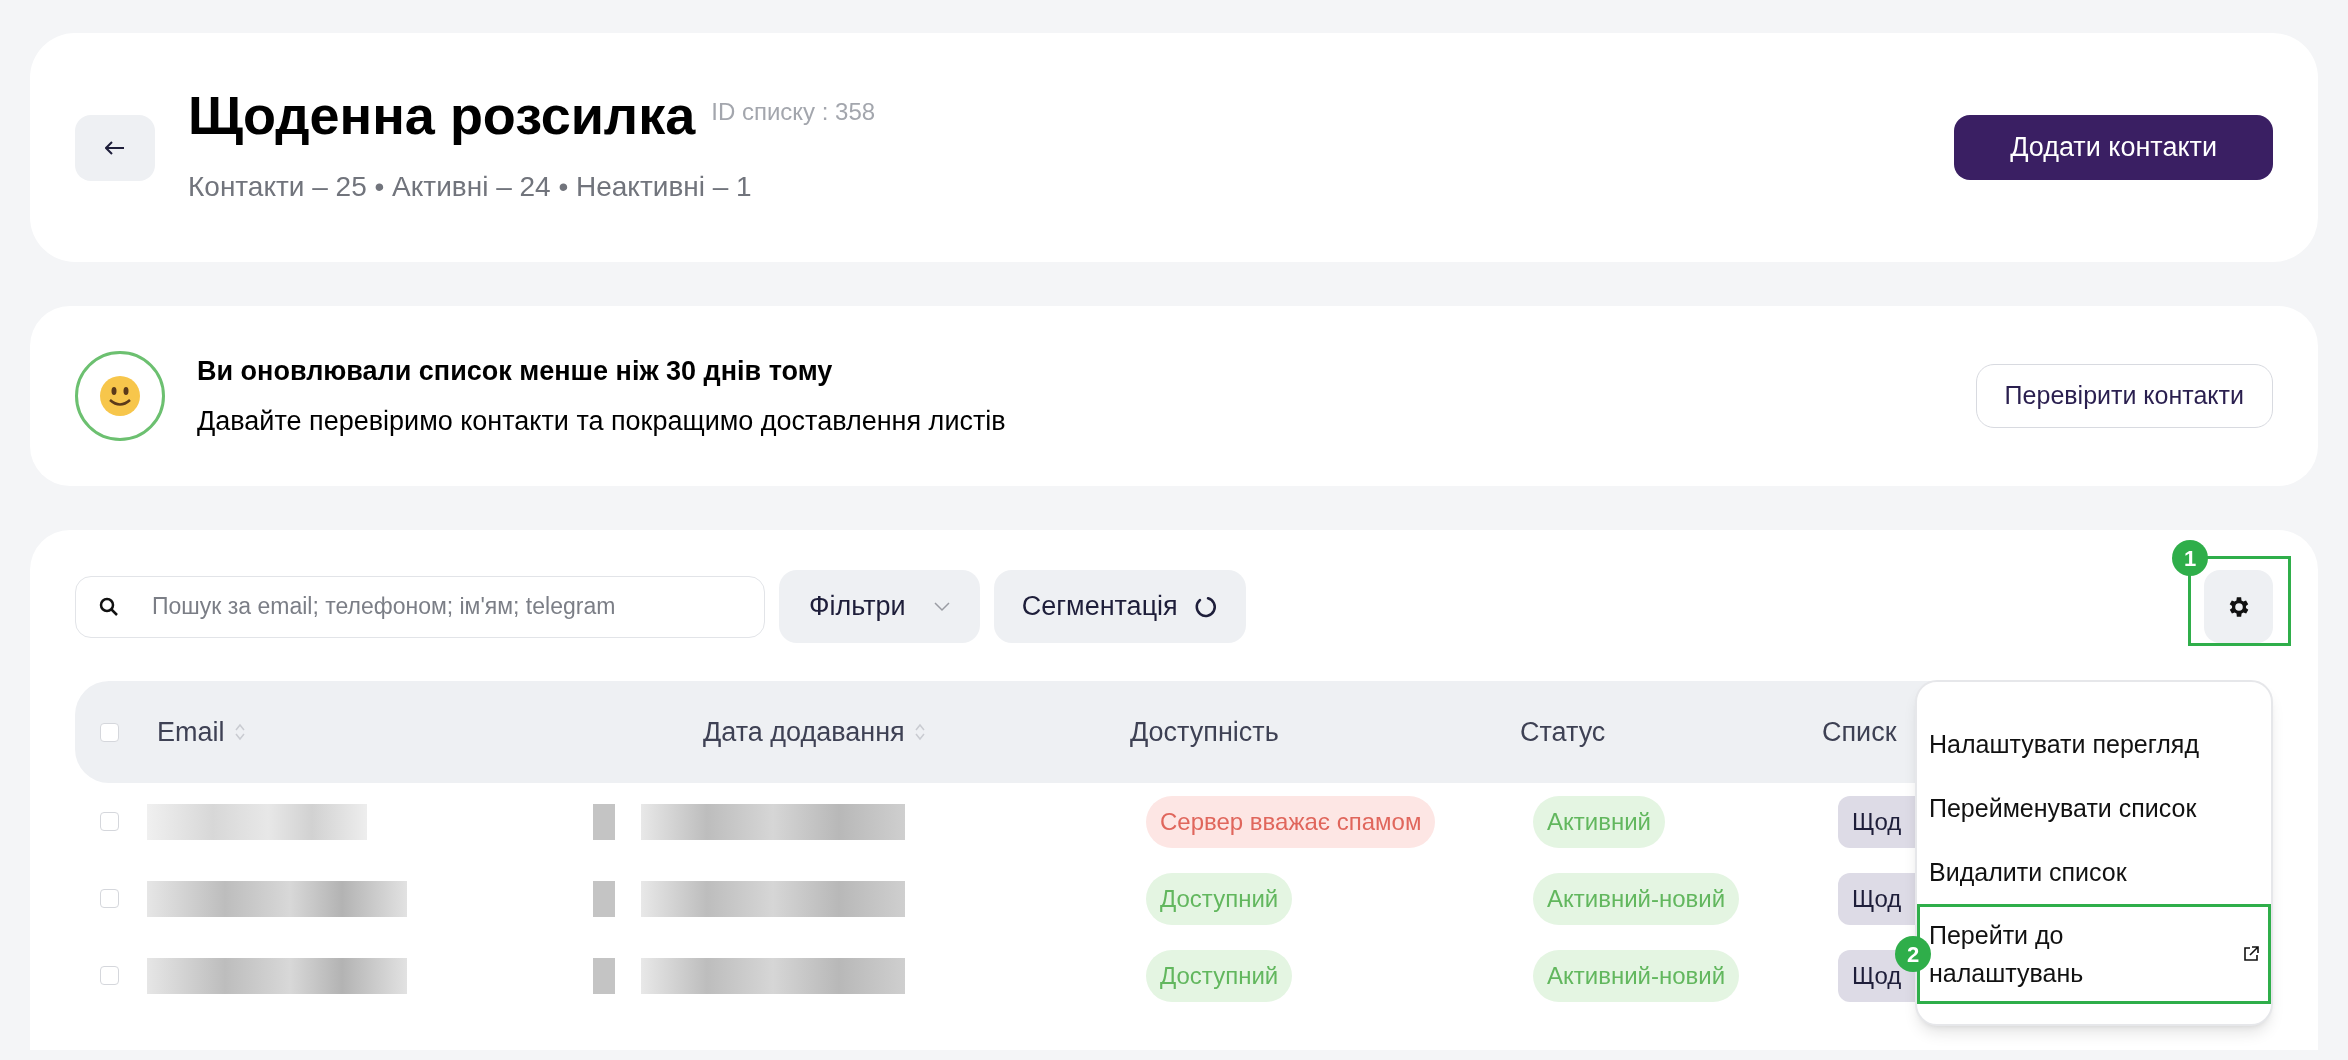 This screenshot has width=2348, height=1060. I want to click on add-contacts-button: Додати контакти, so click(2113, 147).